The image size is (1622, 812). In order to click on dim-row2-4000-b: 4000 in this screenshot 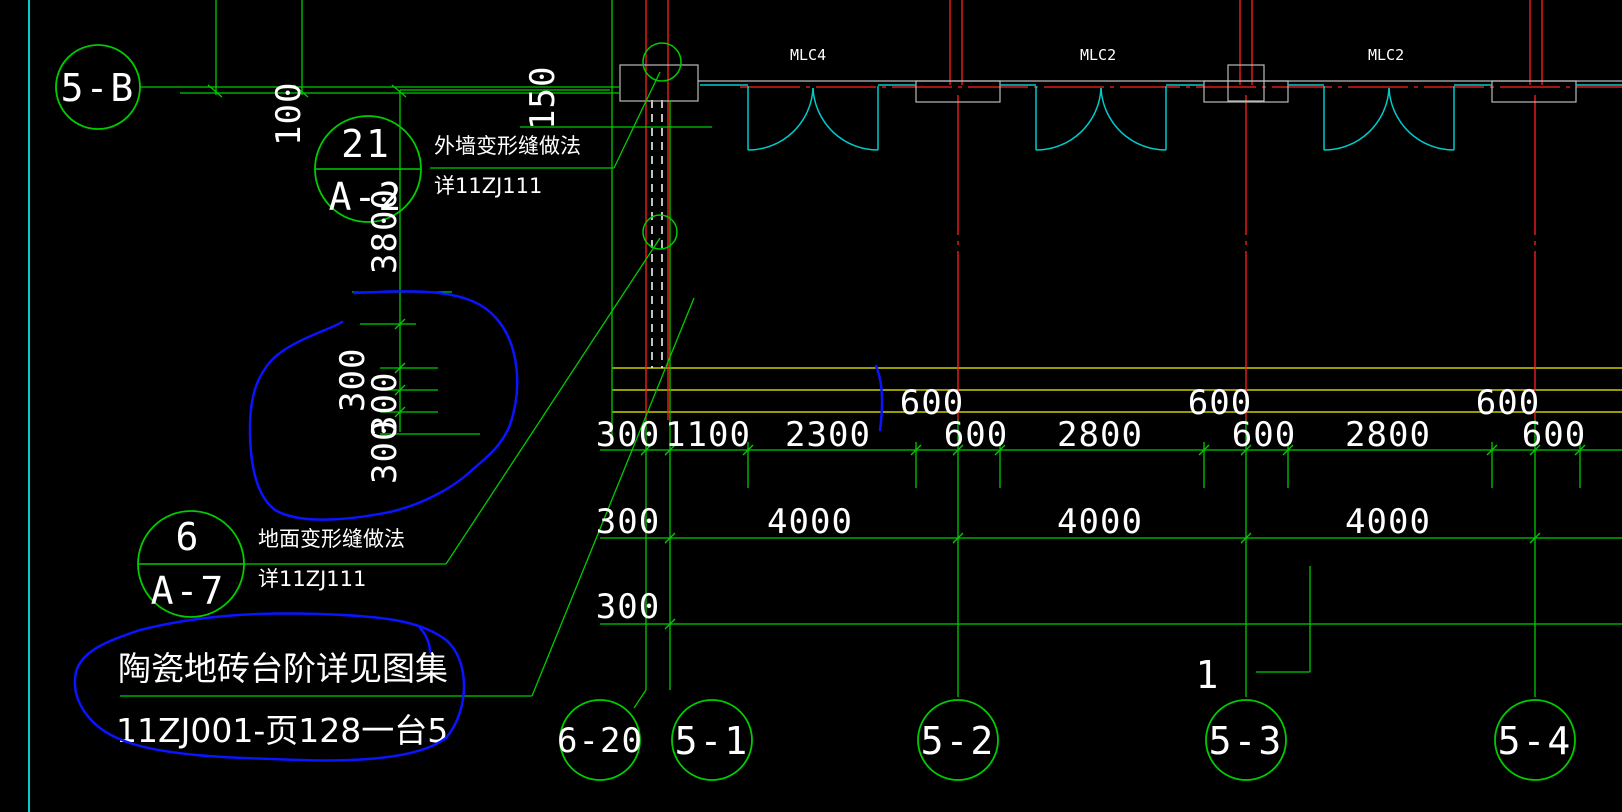, I will do `click(1100, 522)`.